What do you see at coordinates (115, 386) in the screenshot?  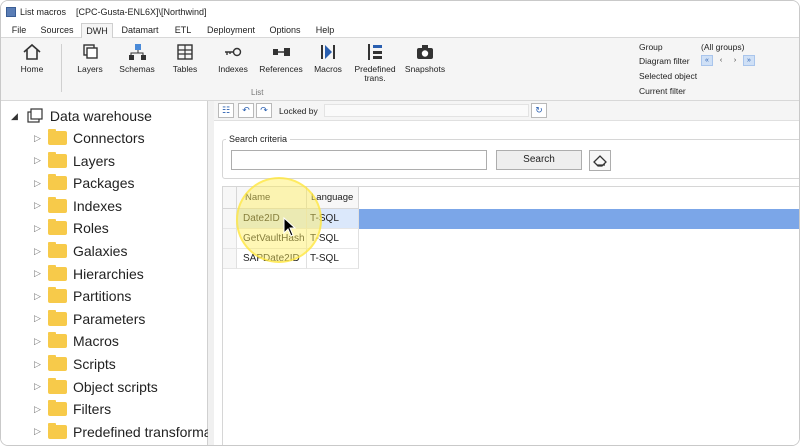 I see `tree-item-label: Object scripts` at bounding box center [115, 386].